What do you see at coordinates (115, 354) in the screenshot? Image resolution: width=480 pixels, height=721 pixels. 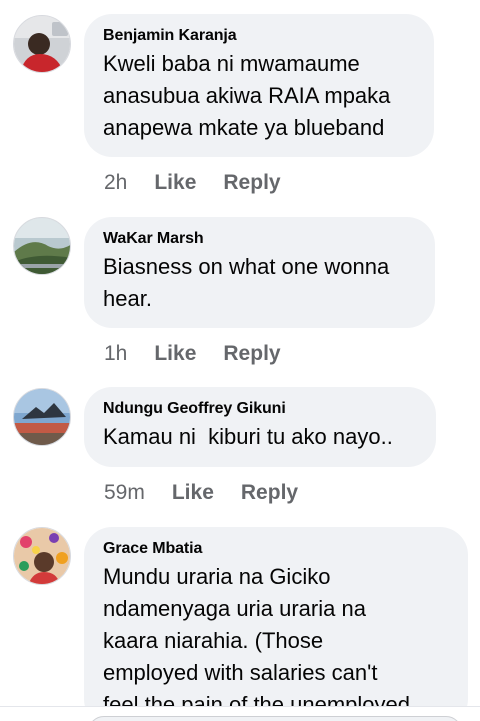 I see `comment-time: 1h` at bounding box center [115, 354].